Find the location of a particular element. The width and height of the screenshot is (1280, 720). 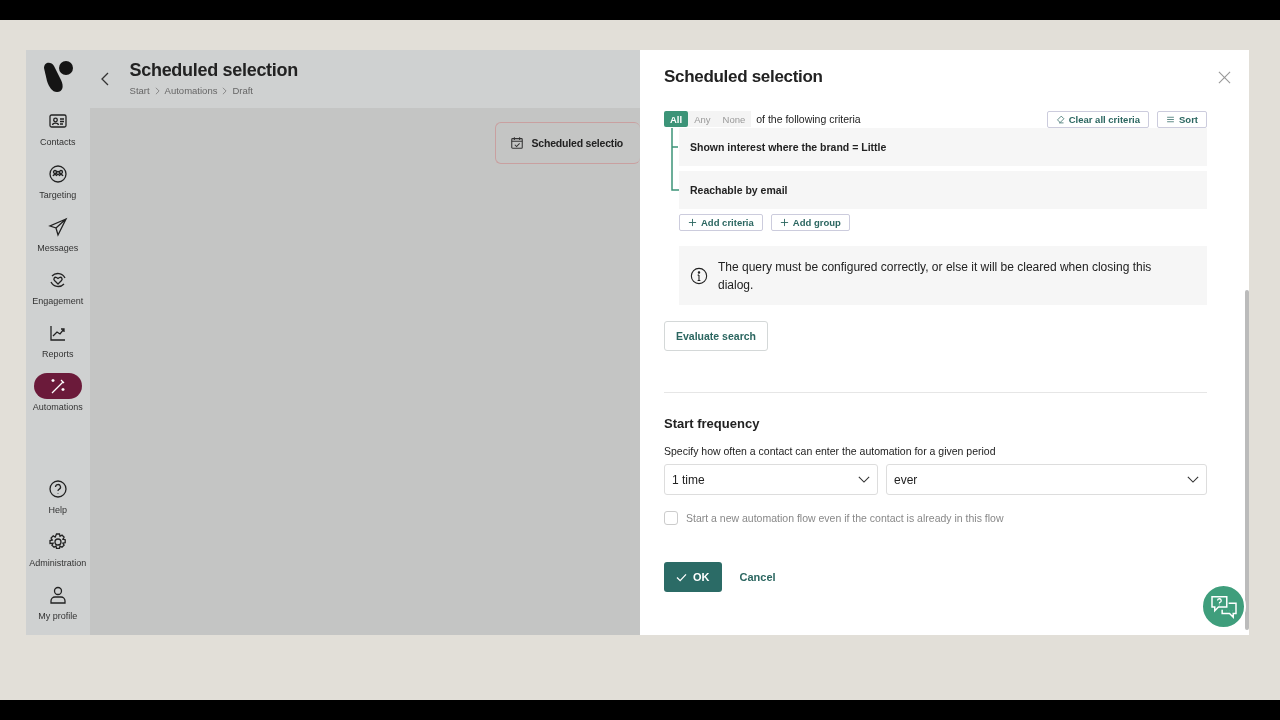

nav-label: Engagement is located at coordinates (58, 301).